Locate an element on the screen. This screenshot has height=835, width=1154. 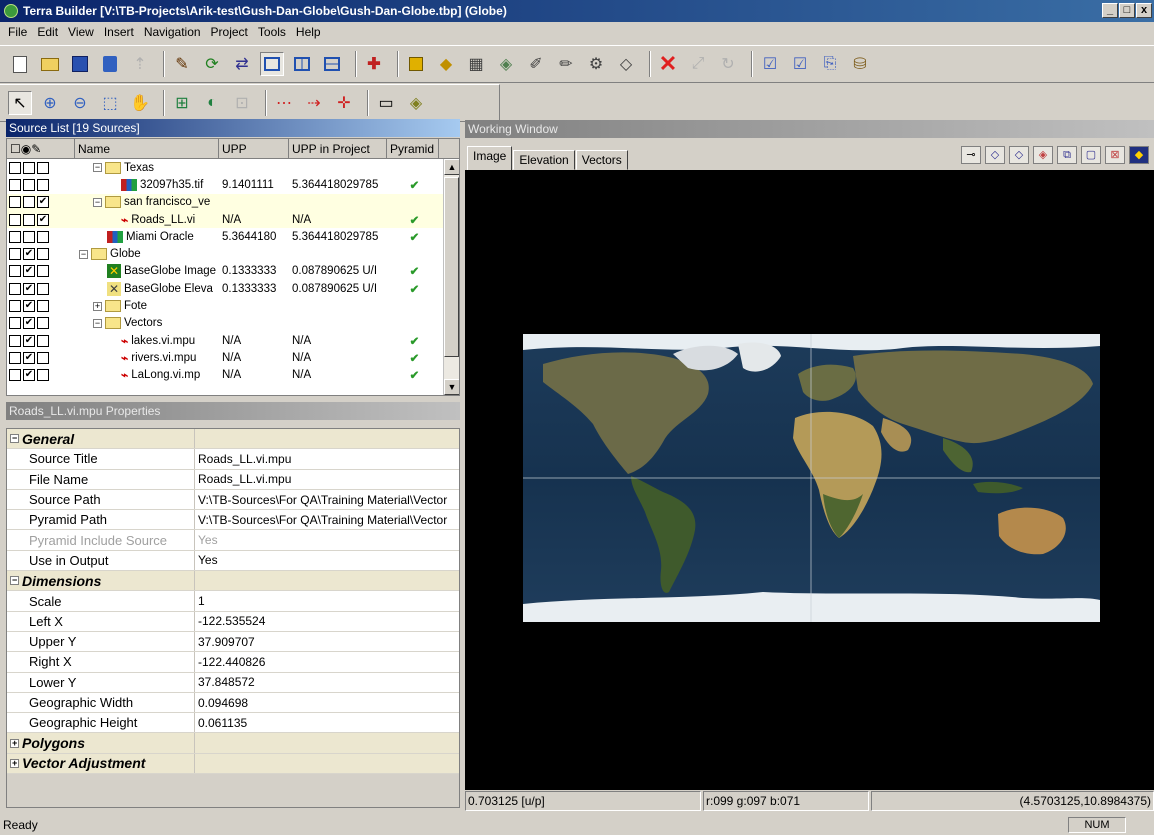
source-row: Miami Oracle 5.3644180 5.364418029785 ✔ is located at coordinates (233, 236).